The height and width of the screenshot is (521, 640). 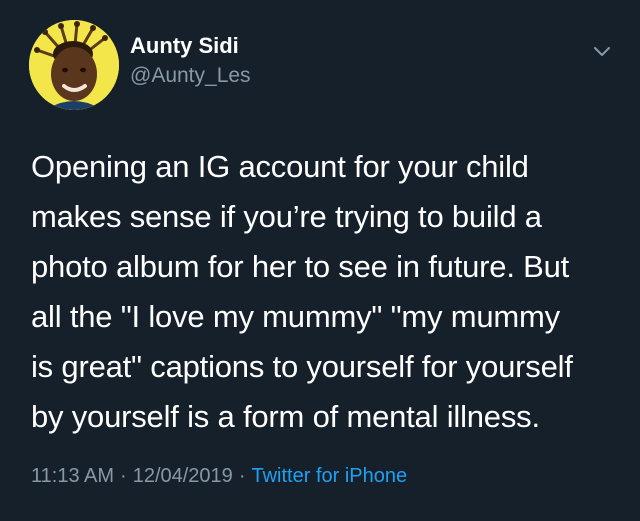 I want to click on tweet-metadata: 11:13 AM · 12/04/2019 · Twitter for iPhone, so click(x=219, y=476).